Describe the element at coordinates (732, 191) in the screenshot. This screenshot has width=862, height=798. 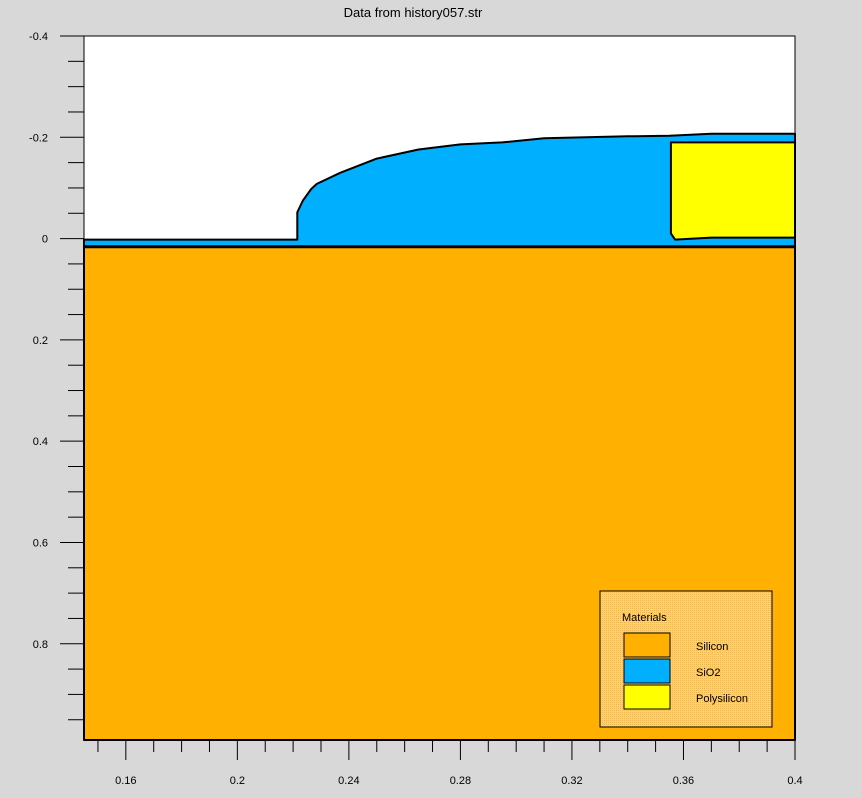
I see `region-polysilicon` at that location.